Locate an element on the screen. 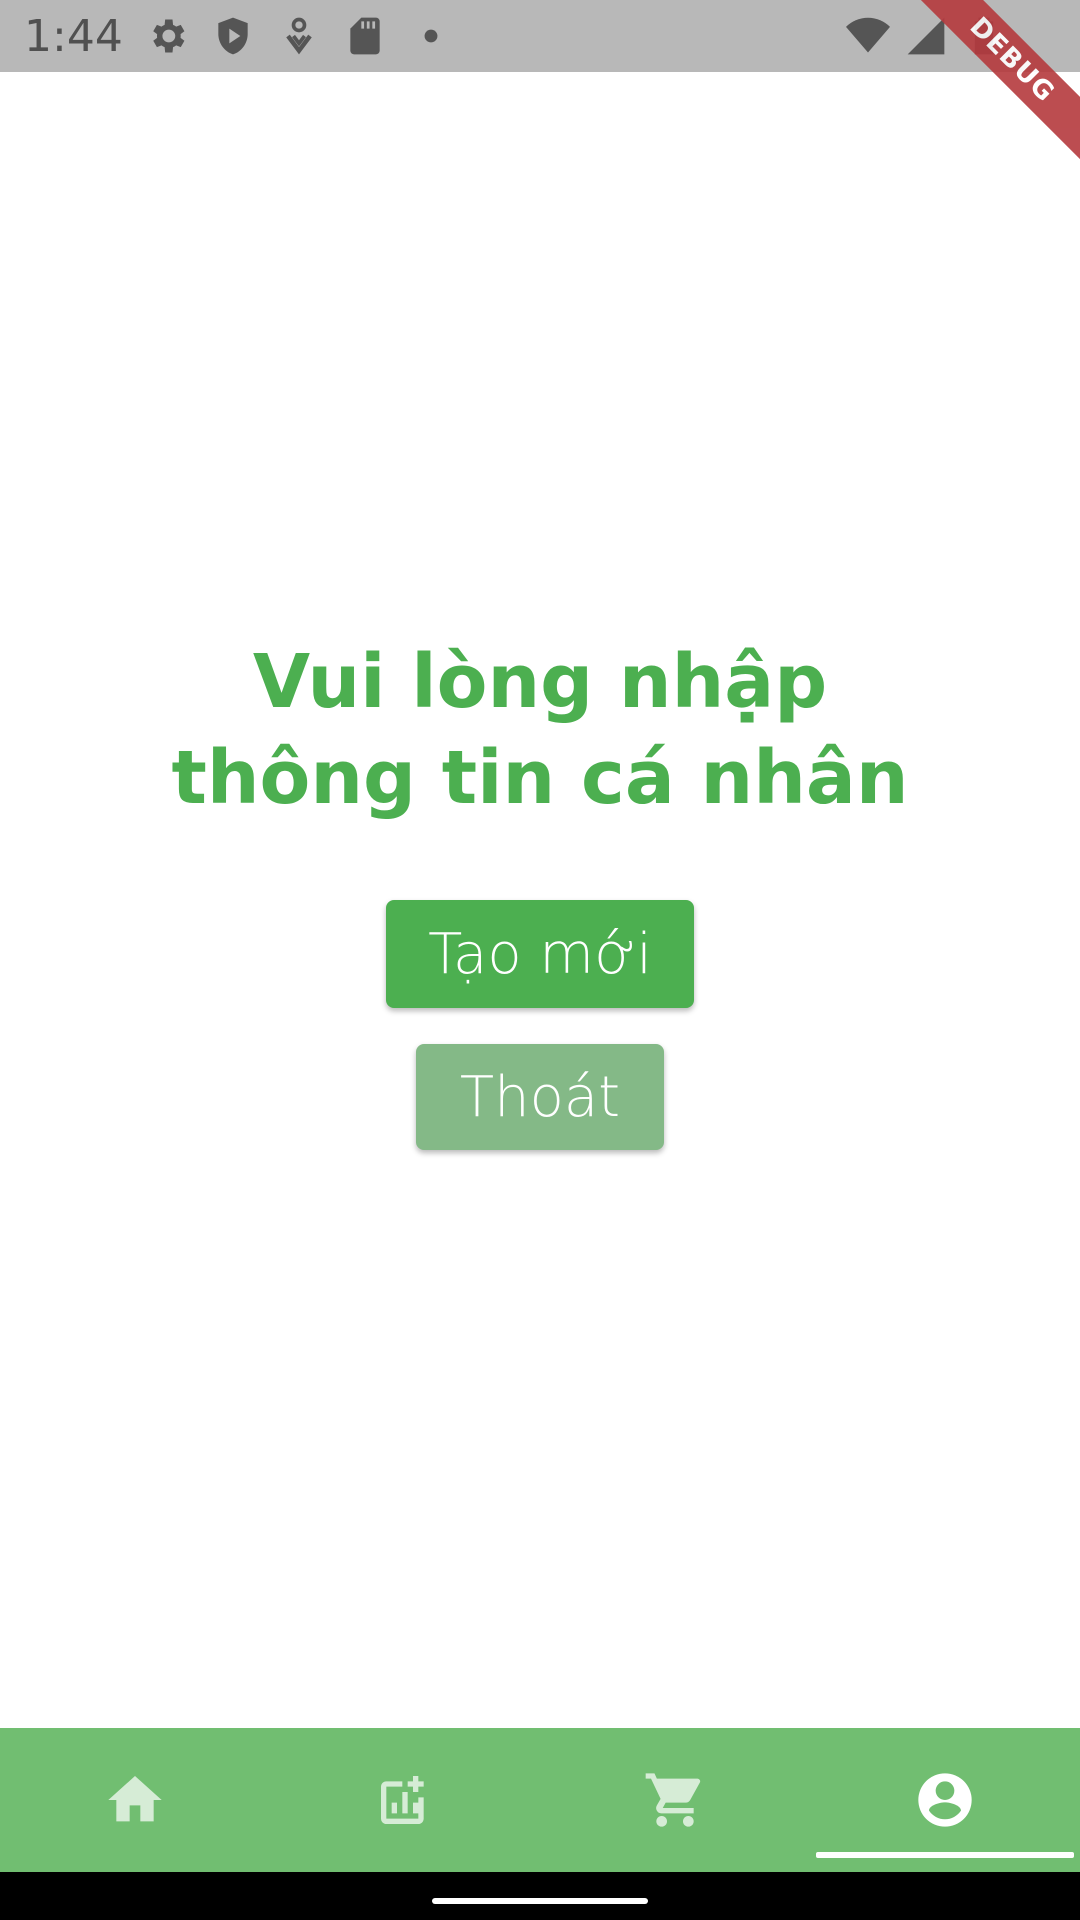 The width and height of the screenshot is (1080, 1920). wifi-icon is located at coordinates (868, 35).